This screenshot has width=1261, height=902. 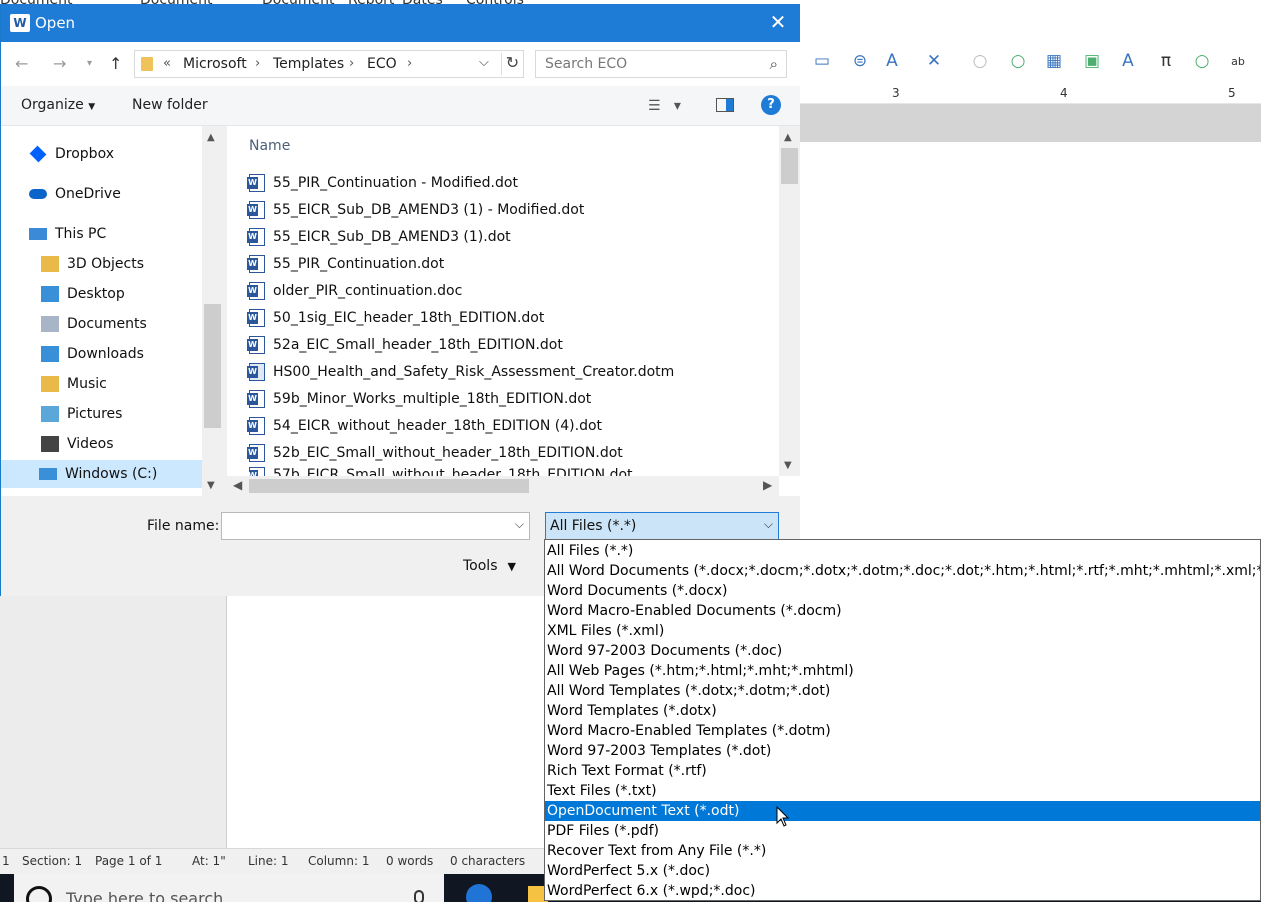 I want to click on new-folder-button: New folder, so click(x=170, y=105).